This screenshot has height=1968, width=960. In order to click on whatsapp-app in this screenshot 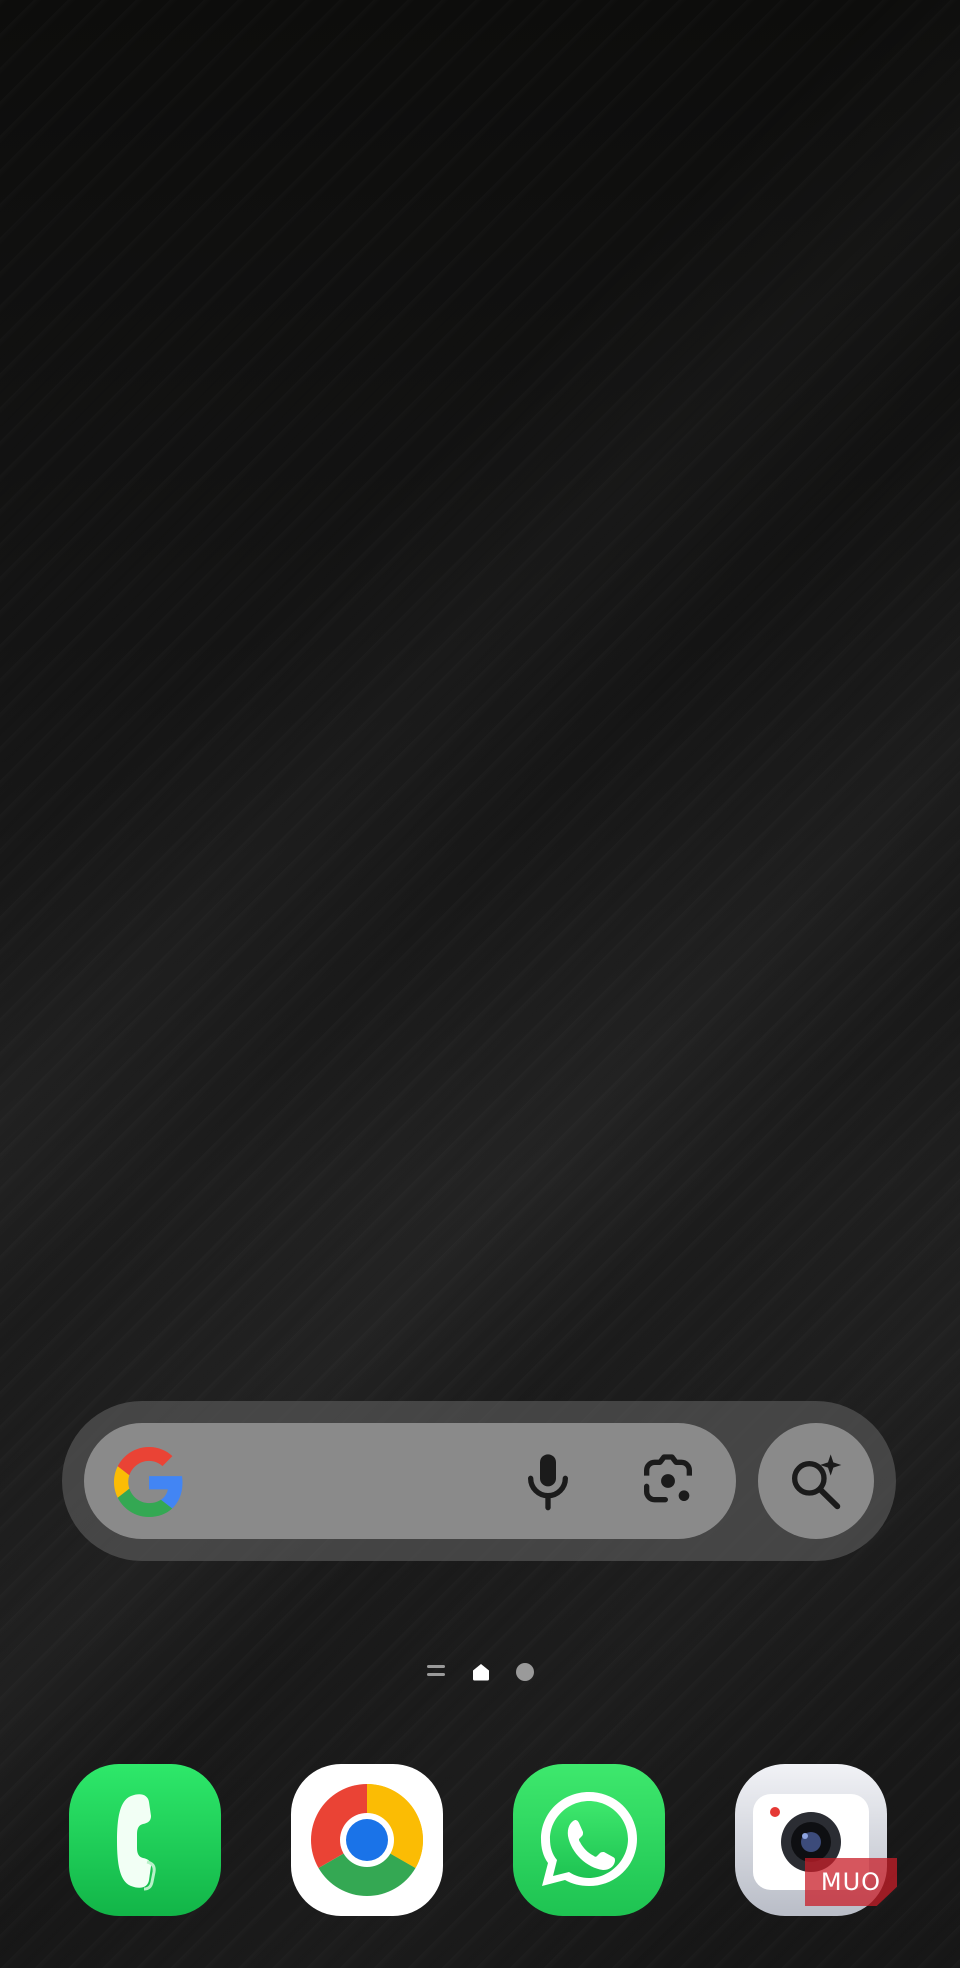, I will do `click(589, 1840)`.